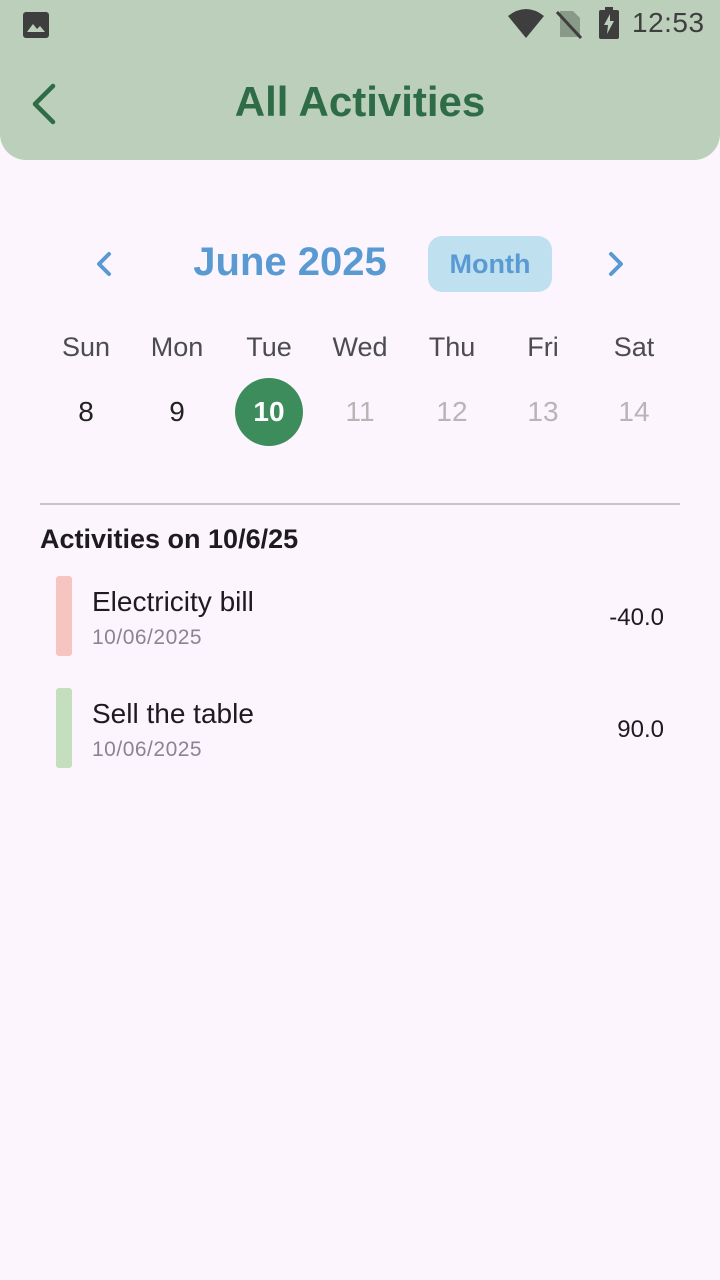 Image resolution: width=720 pixels, height=1280 pixels. I want to click on calendar-day: 12, so click(452, 412).